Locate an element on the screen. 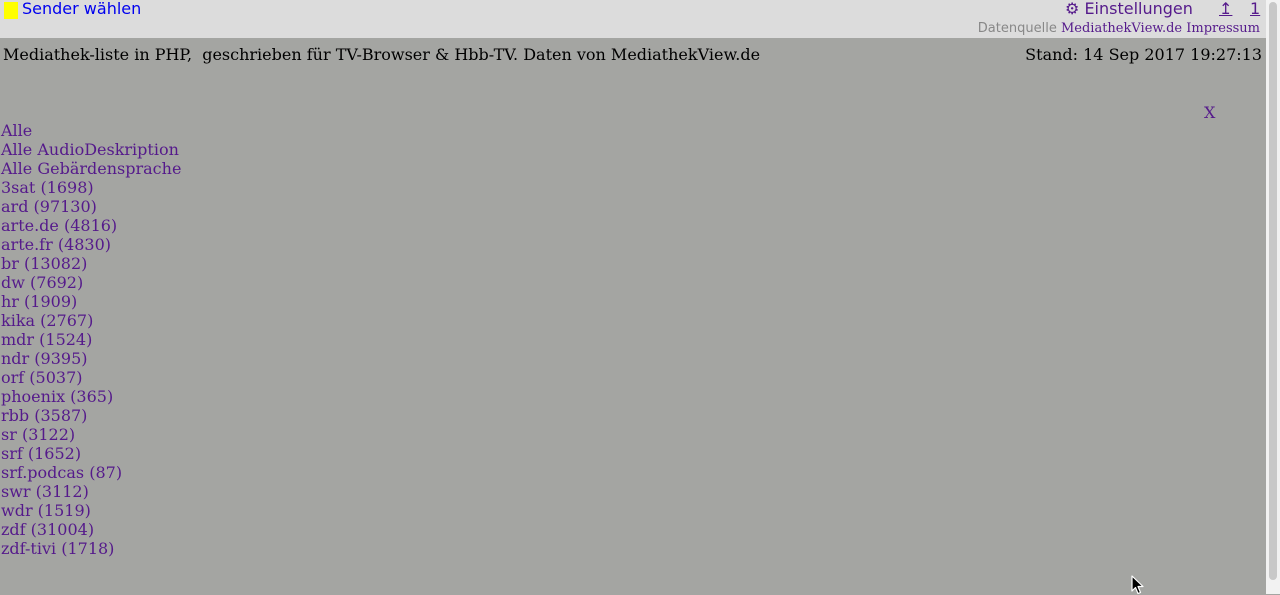 This screenshot has height=595, width=1280. channel-link: arte.fr (4830) is located at coordinates (56, 244).